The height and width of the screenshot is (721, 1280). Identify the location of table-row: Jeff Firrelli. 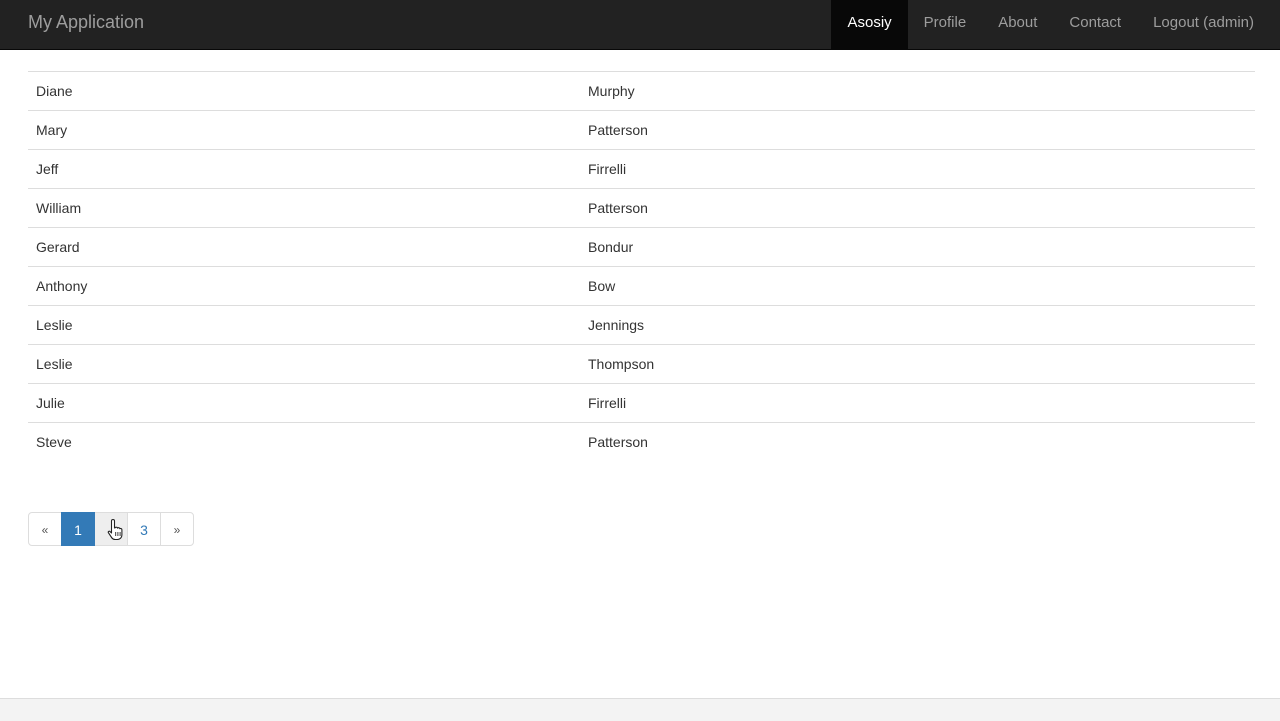
(641, 169).